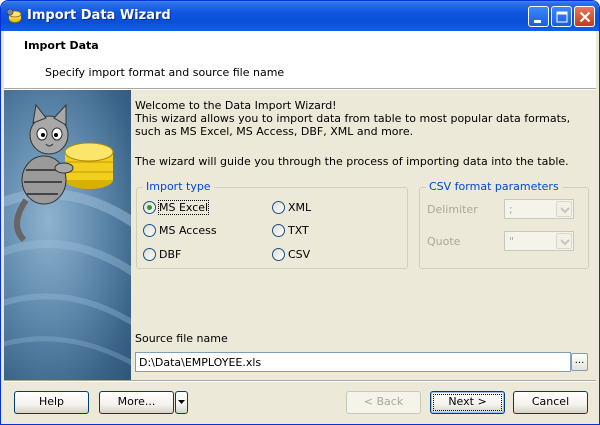 The width and height of the screenshot is (600, 425). What do you see at coordinates (14, 16) in the screenshot?
I see `app-icon` at bounding box center [14, 16].